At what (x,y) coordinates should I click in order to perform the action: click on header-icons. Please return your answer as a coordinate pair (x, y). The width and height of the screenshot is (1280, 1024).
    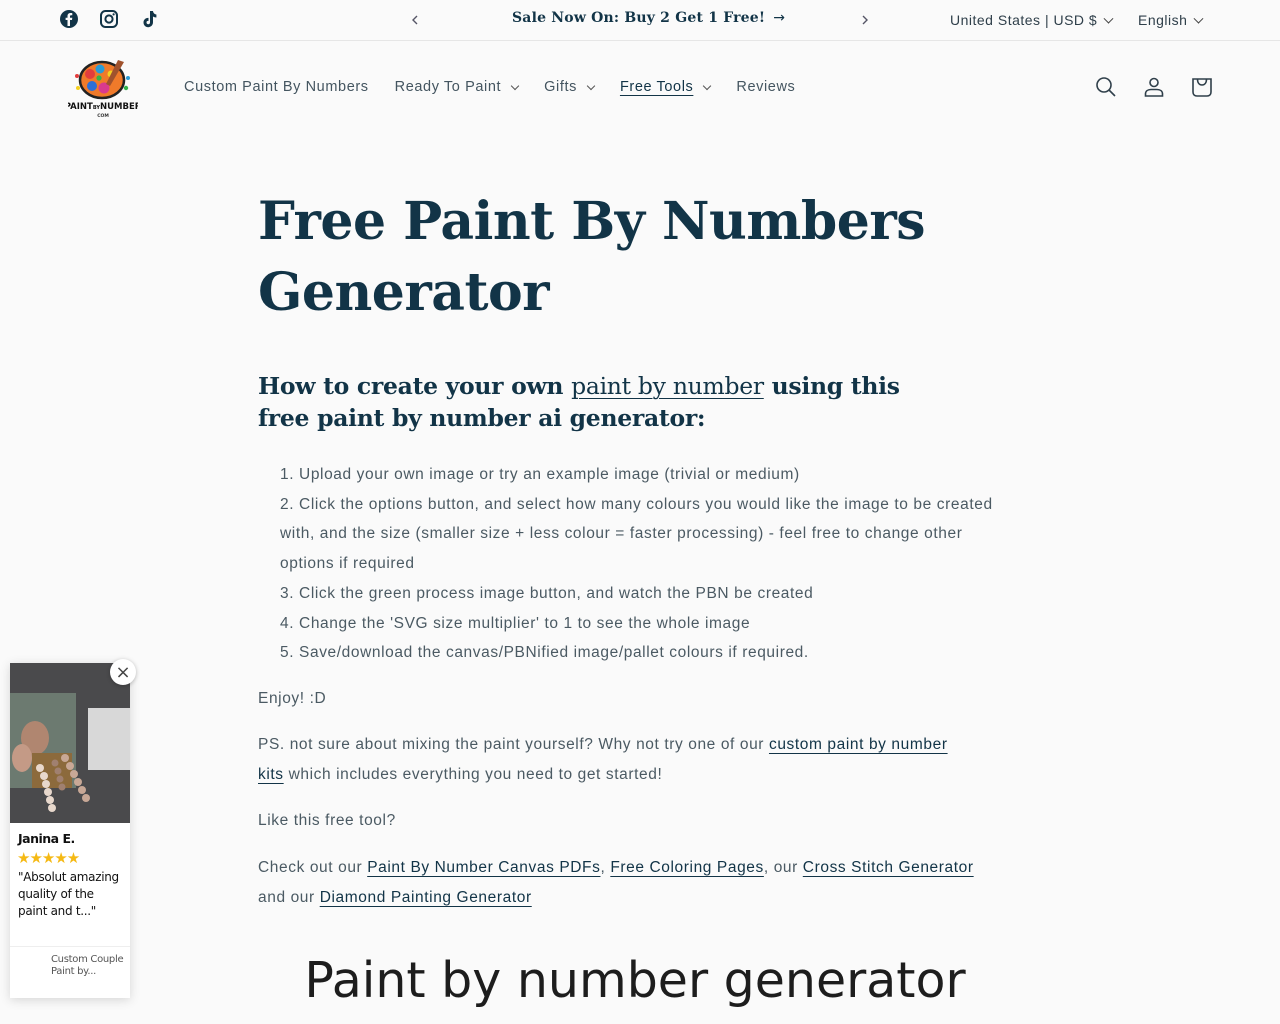
    Looking at the image, I should click on (1154, 87).